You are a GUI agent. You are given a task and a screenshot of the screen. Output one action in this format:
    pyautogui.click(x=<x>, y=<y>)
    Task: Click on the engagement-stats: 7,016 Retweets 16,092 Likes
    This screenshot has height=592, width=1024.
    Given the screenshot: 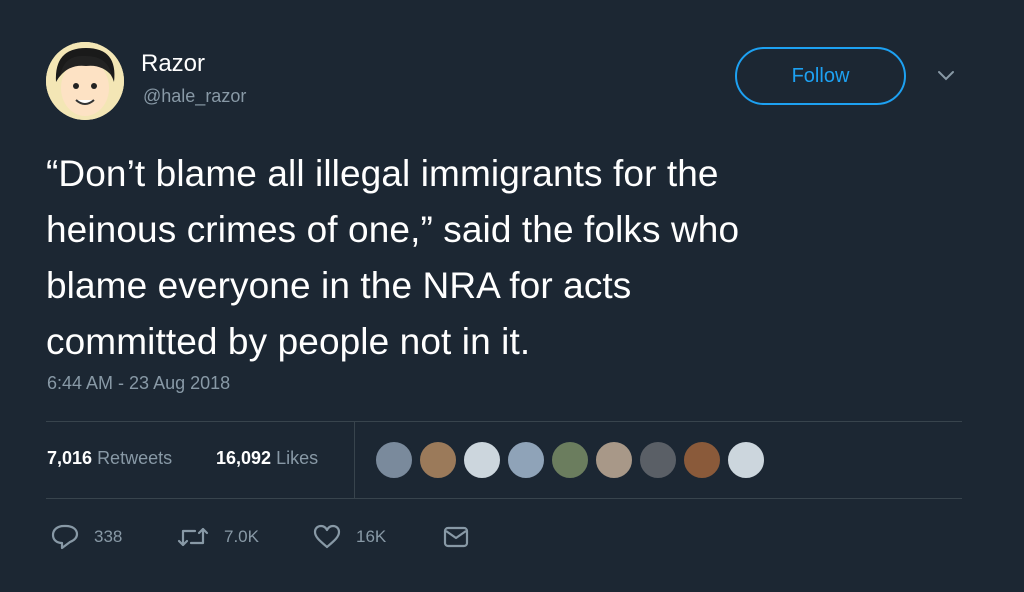 What is the action you would take?
    pyautogui.click(x=504, y=460)
    